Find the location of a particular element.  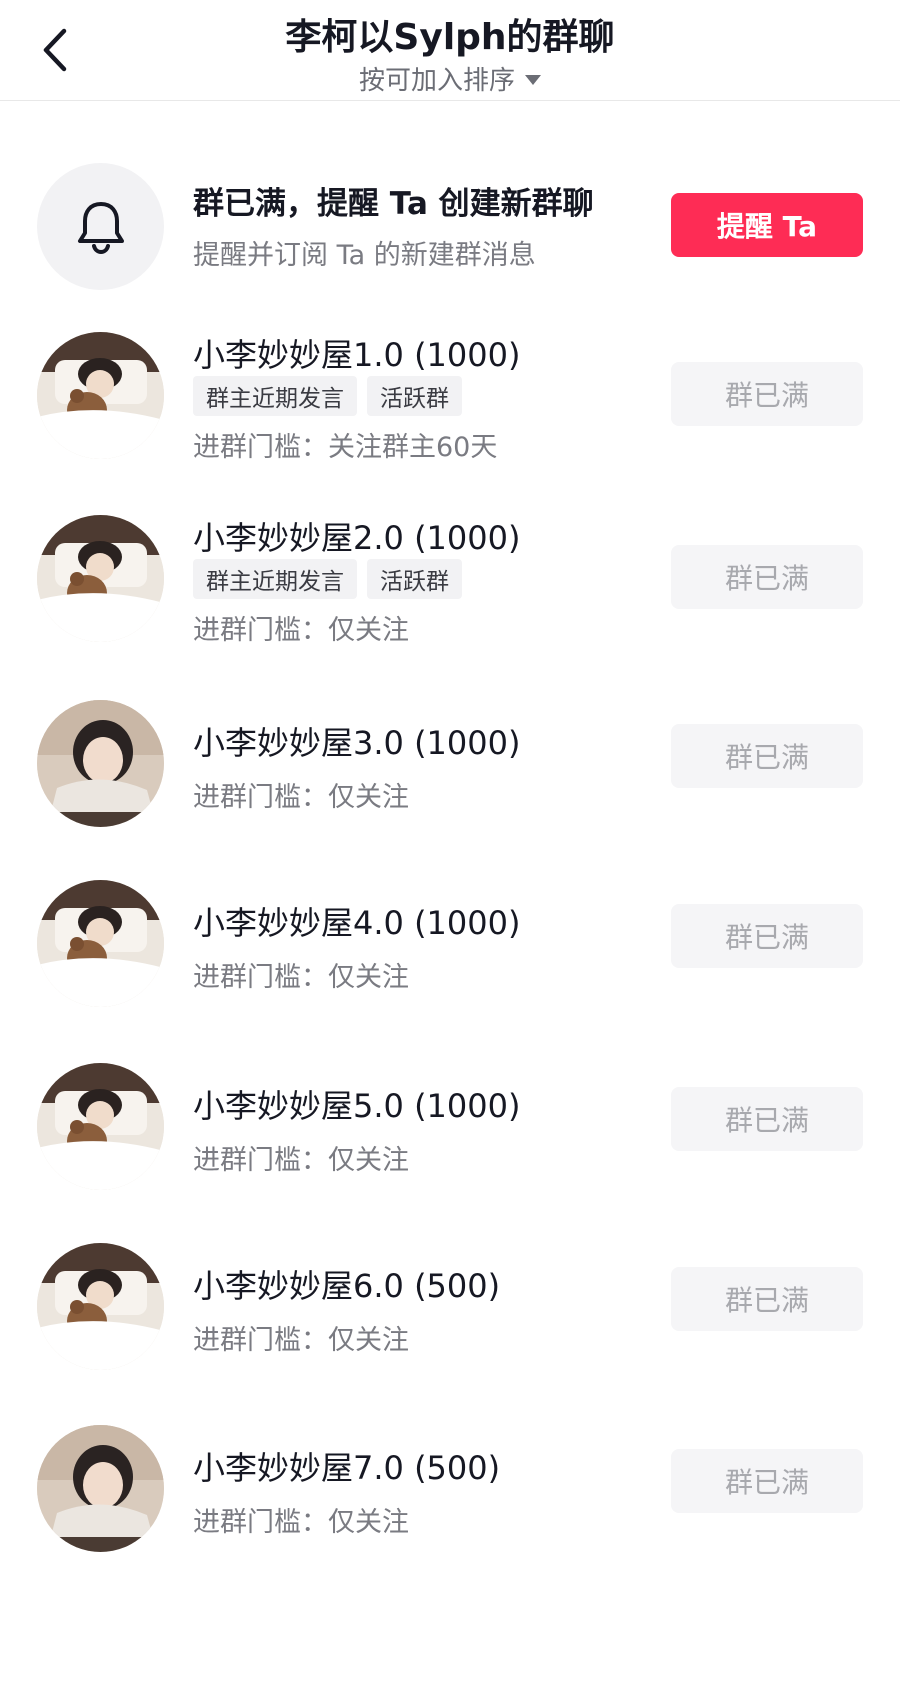

group-condition: 进群门槛：关注群主60天 is located at coordinates (345, 447).